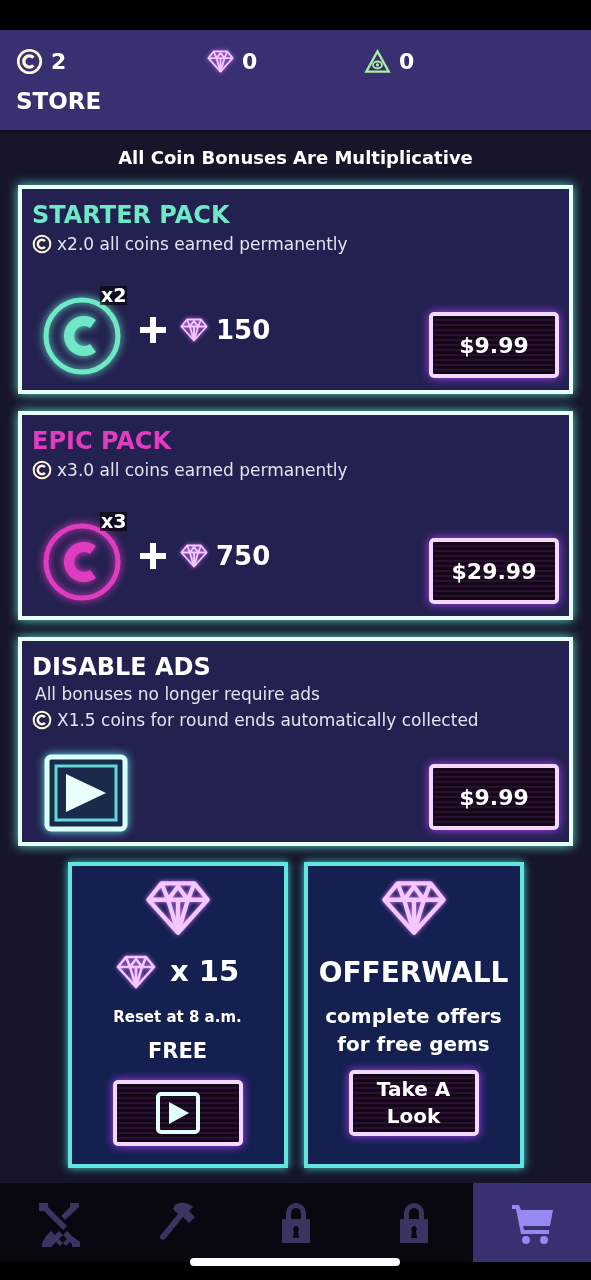 The image size is (591, 1280). I want to click on pack-title: STARTER PACK, so click(131, 215).